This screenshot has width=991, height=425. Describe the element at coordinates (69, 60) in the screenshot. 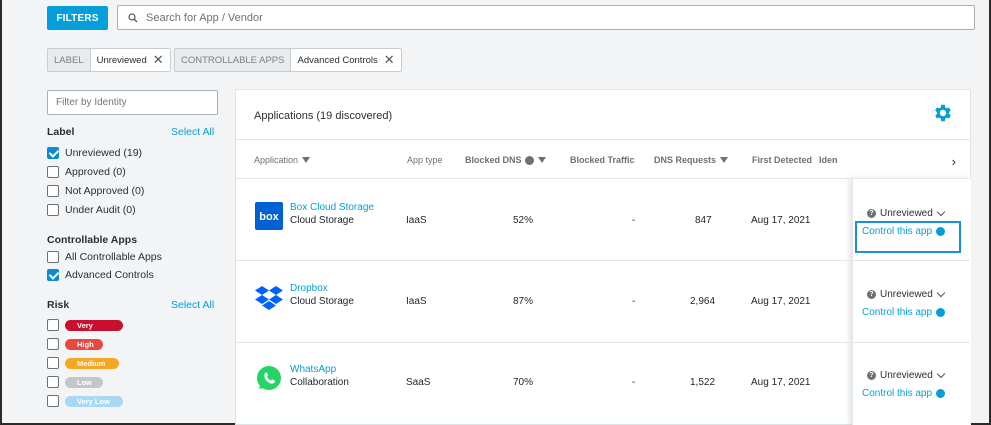

I see `chip-key: LABEL` at that location.